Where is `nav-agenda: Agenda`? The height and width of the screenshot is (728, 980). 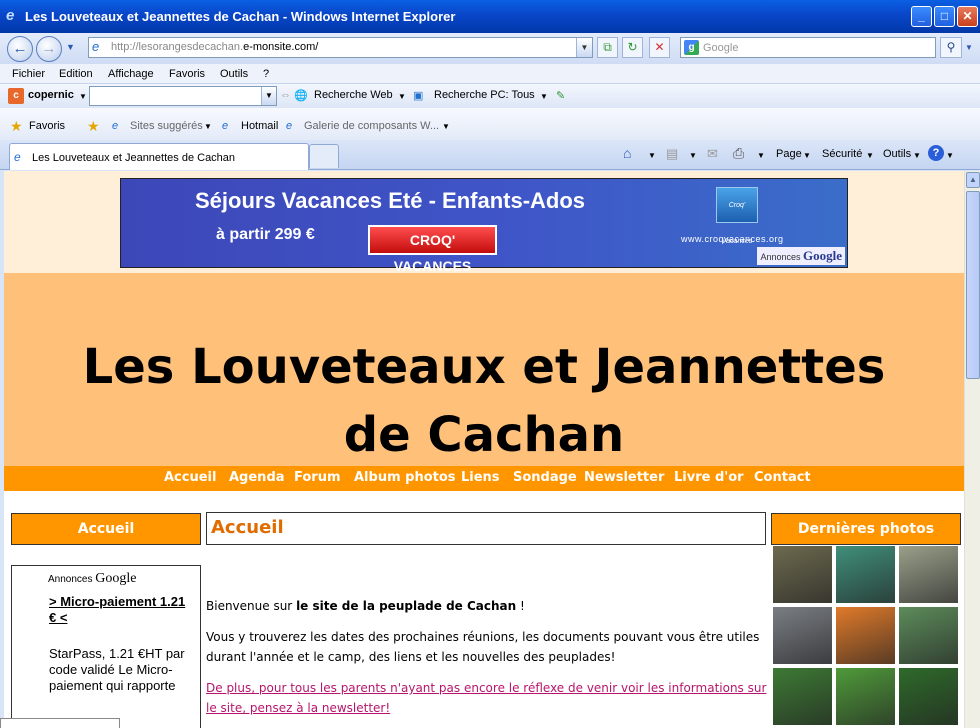
nav-agenda: Agenda is located at coordinates (257, 477).